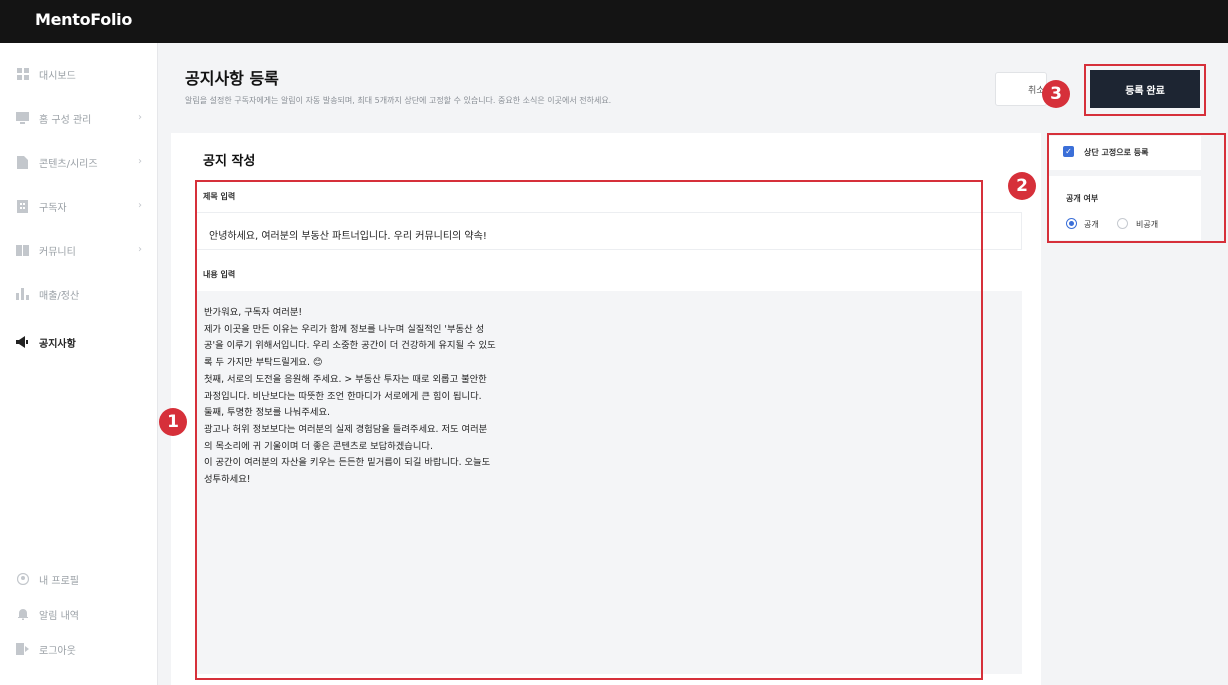 The width and height of the screenshot is (1228, 685). What do you see at coordinates (22, 649) in the screenshot?
I see `logout-icon` at bounding box center [22, 649].